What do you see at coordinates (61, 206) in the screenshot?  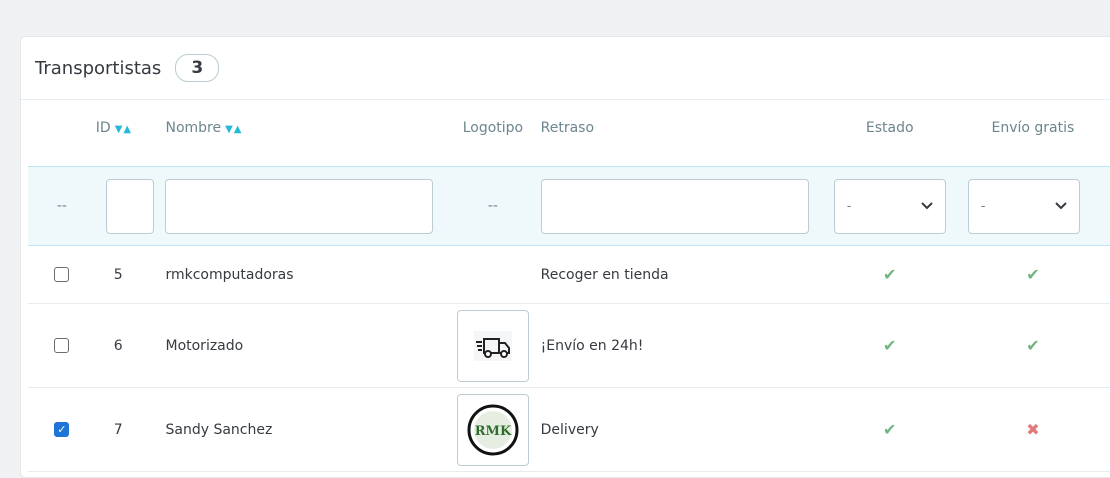 I see `check-filter-placeholder: --` at bounding box center [61, 206].